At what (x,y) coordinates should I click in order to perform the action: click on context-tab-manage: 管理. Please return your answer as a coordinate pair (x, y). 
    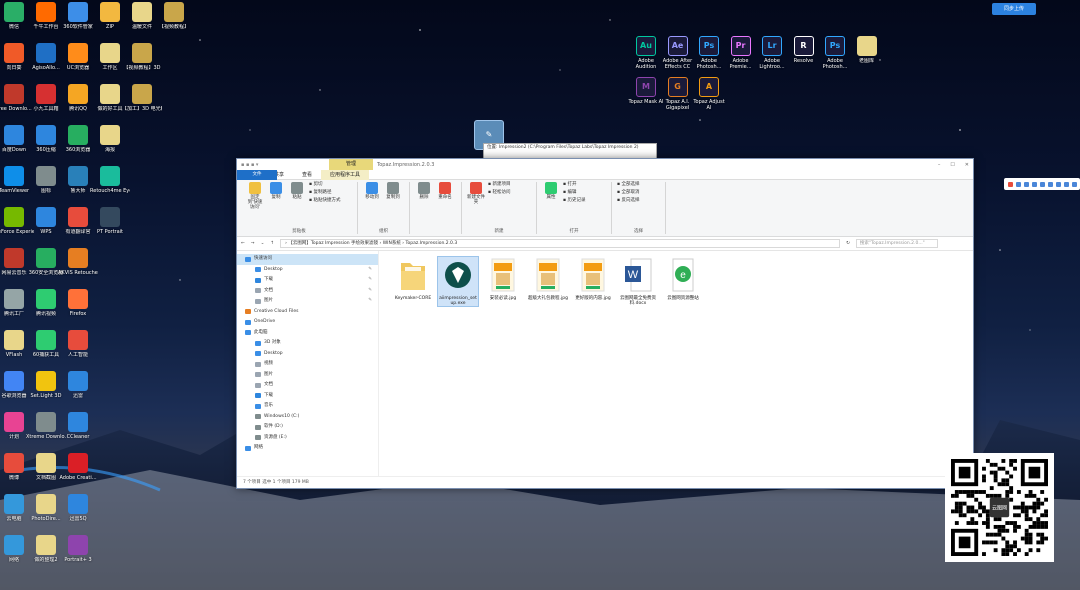
    Looking at the image, I should click on (351, 164).